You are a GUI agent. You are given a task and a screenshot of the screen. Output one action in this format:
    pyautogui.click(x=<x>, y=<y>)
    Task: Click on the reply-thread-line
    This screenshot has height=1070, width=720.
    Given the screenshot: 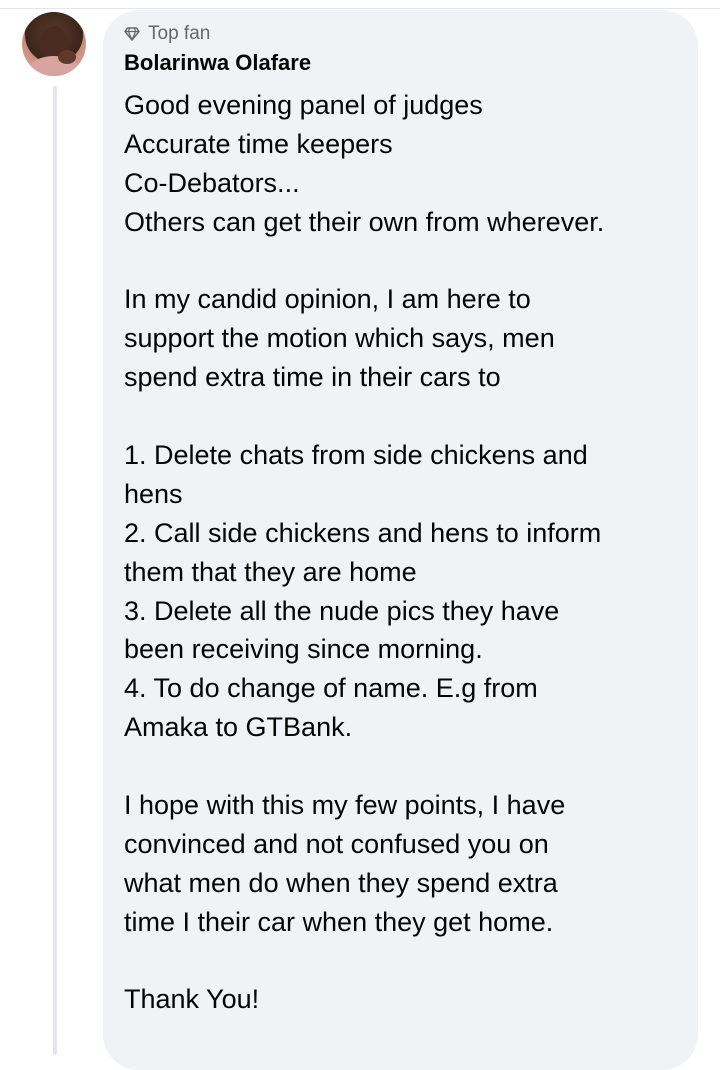 What is the action you would take?
    pyautogui.click(x=55, y=570)
    